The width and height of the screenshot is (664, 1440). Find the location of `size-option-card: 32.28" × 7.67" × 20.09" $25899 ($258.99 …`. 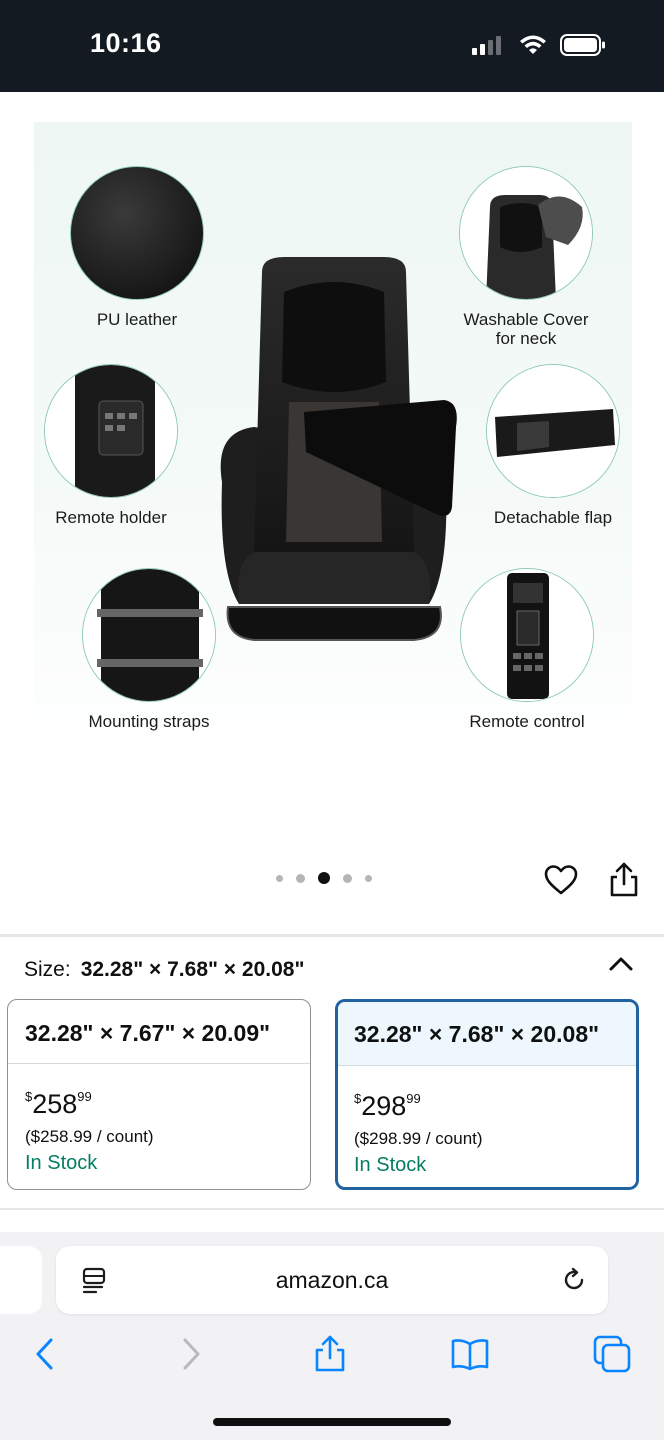

size-option-card: 32.28" × 7.67" × 20.09" $25899 ($258.99 … is located at coordinates (159, 1094).